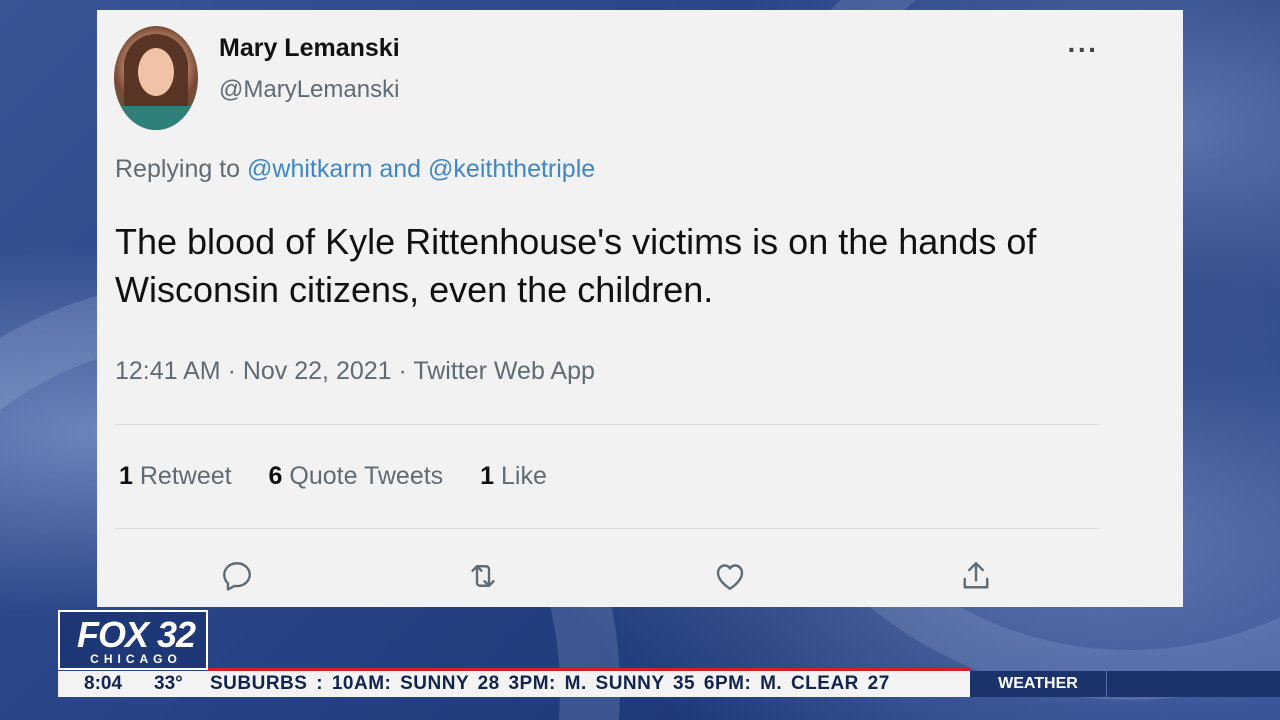 This screenshot has width=1280, height=720. What do you see at coordinates (103, 683) in the screenshot?
I see `ticker-time: 8:04` at bounding box center [103, 683].